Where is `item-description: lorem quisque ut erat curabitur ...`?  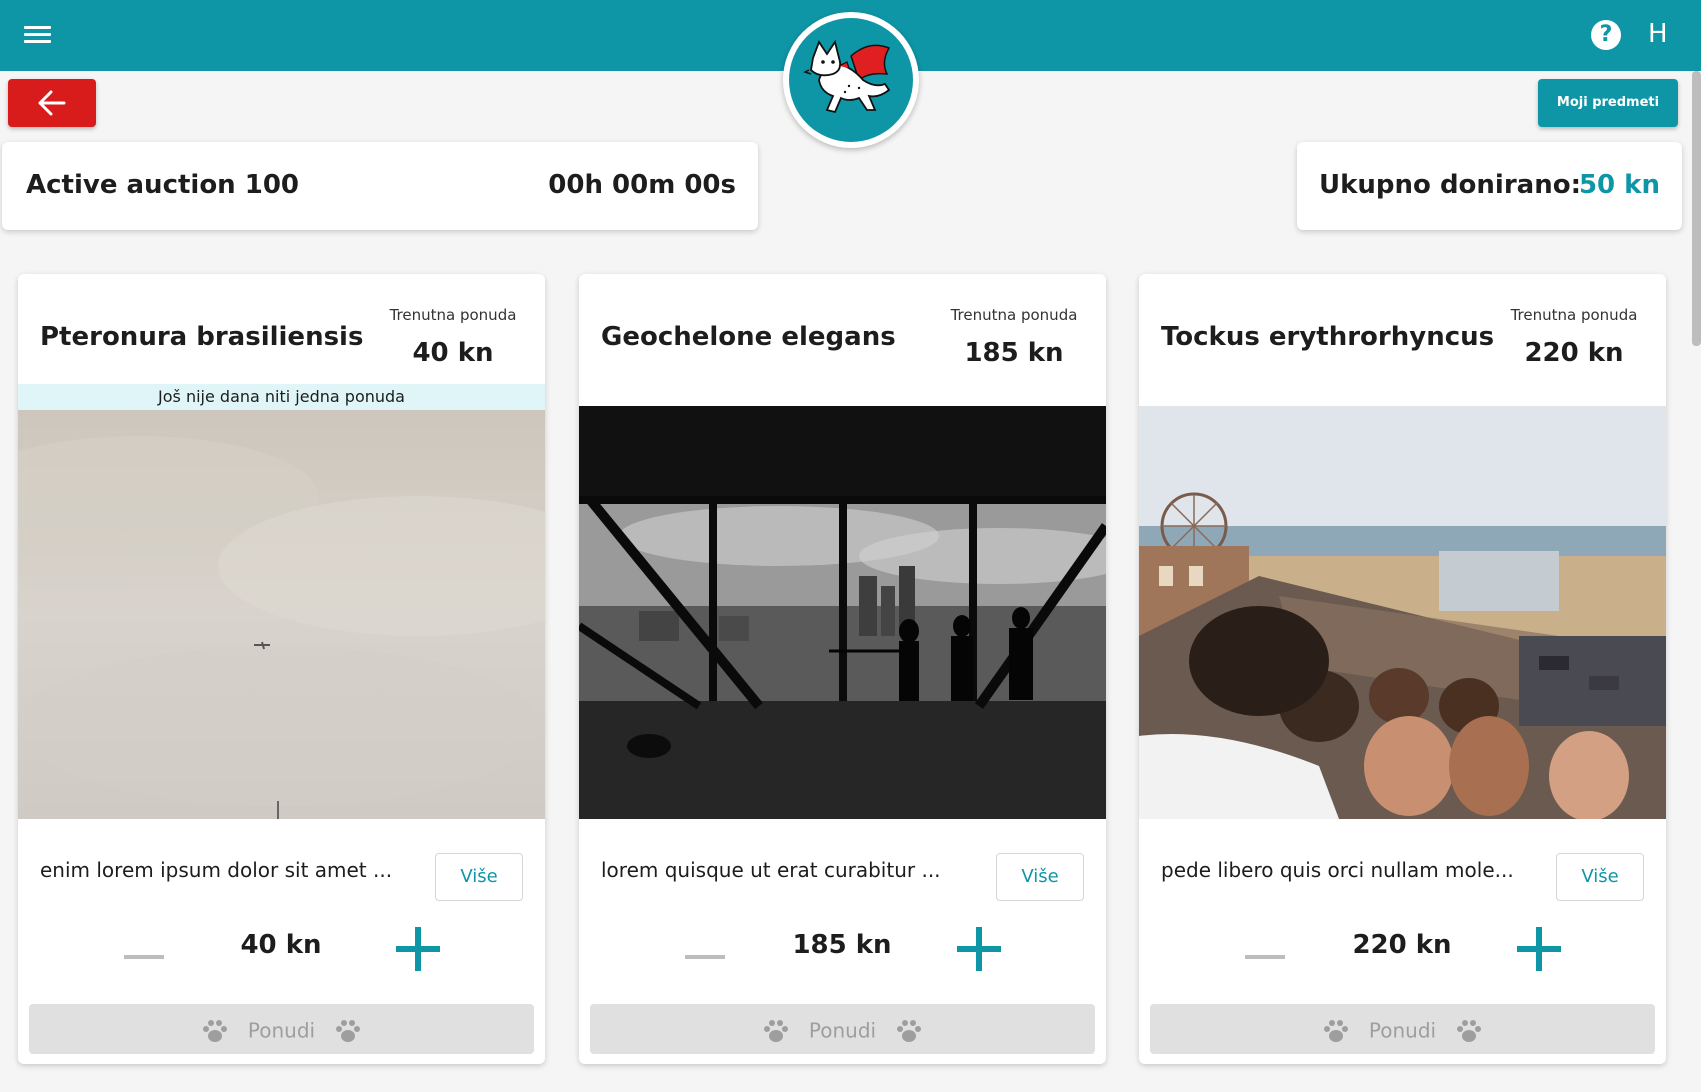 item-description: lorem quisque ut erat curabitur ... is located at coordinates (771, 870).